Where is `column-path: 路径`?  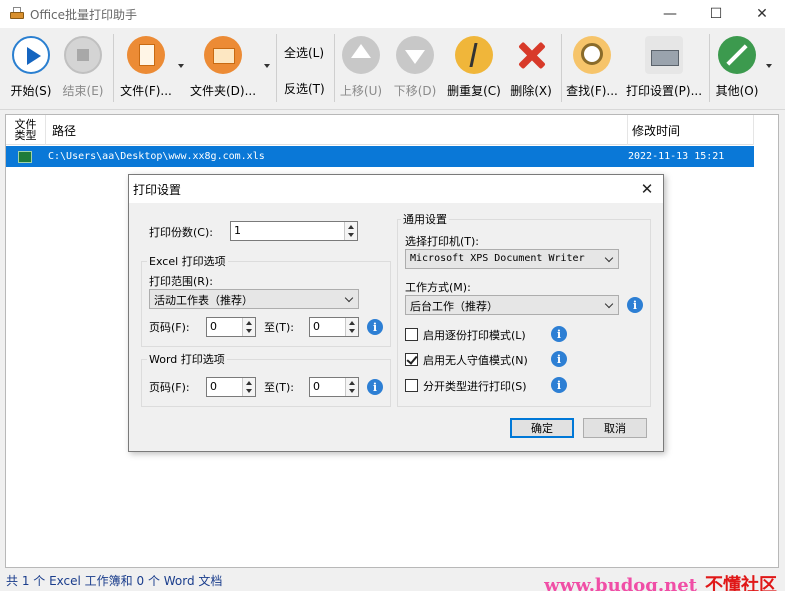 column-path: 路径 is located at coordinates (337, 130).